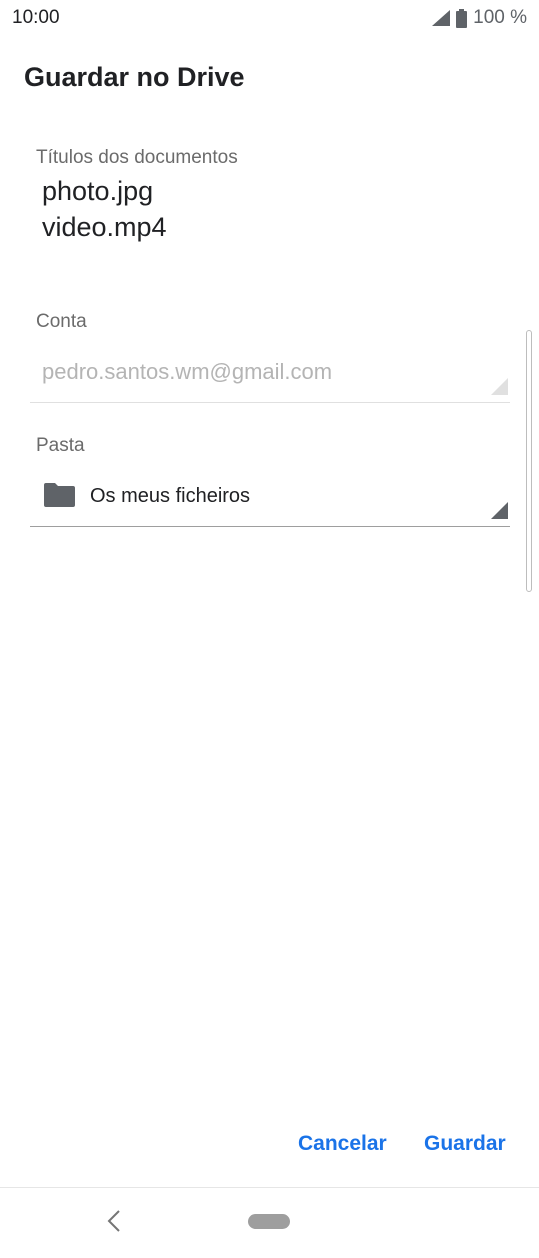 This screenshot has width=539, height=1258. What do you see at coordinates (500, 17) in the screenshot?
I see `battery-percentage: 100 %` at bounding box center [500, 17].